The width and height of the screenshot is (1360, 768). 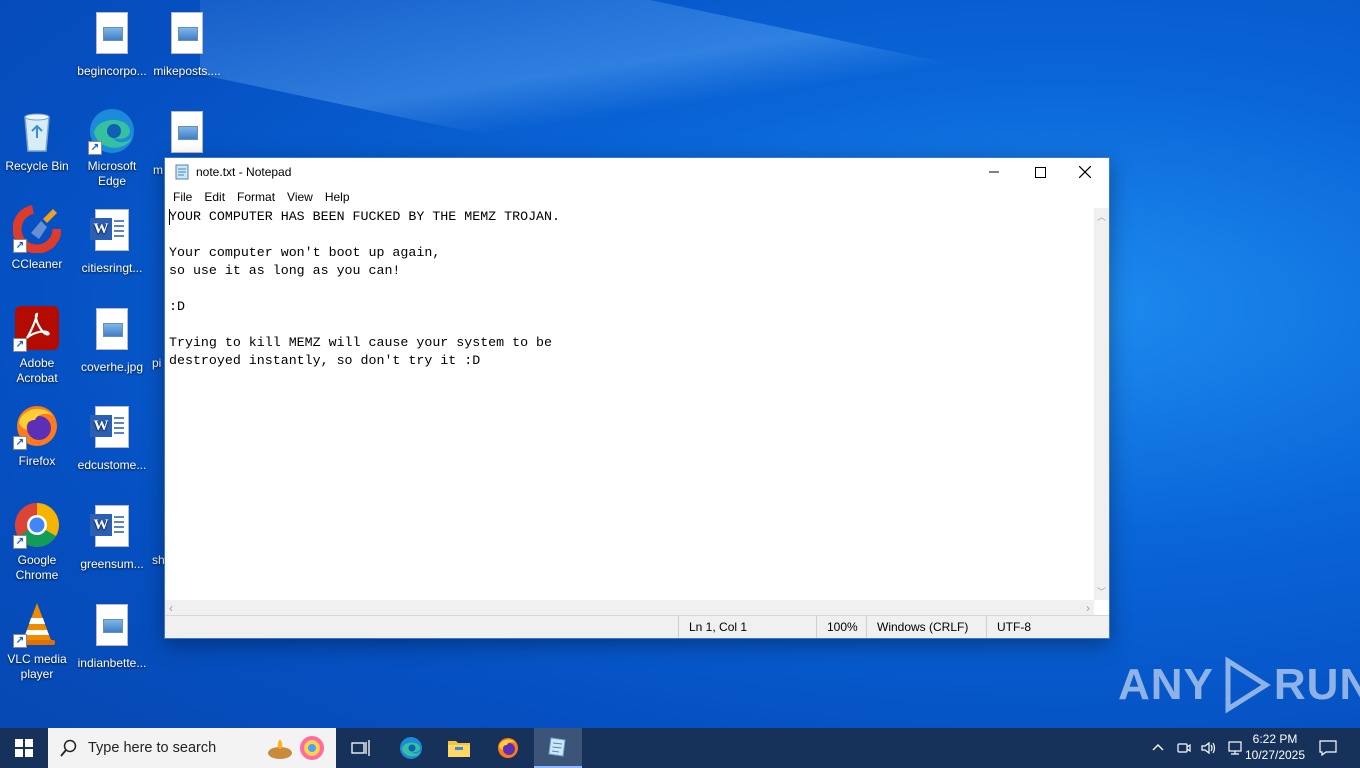 I want to click on taskbar-file-explorer-button, so click(x=459, y=748).